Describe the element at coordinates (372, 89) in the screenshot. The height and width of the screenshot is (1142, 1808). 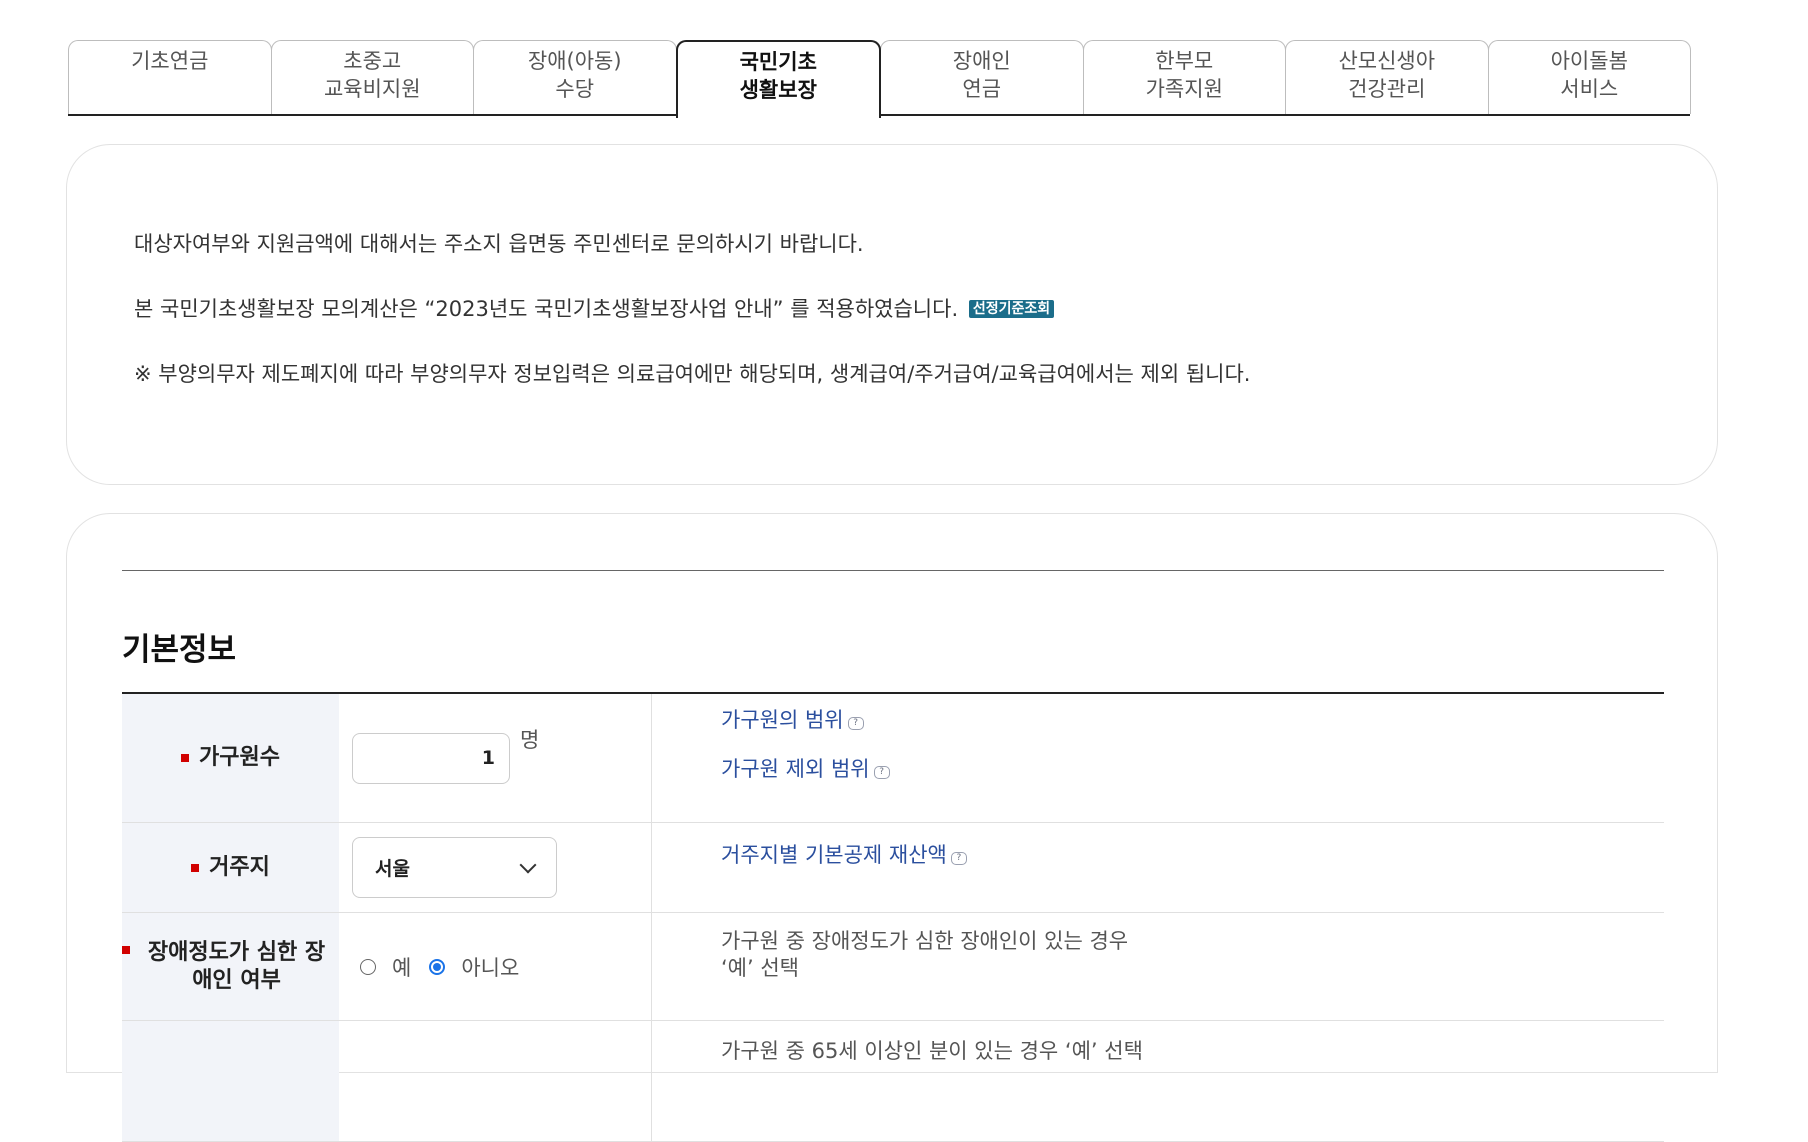
I see `tab-label-line2: 교육비지원` at that location.